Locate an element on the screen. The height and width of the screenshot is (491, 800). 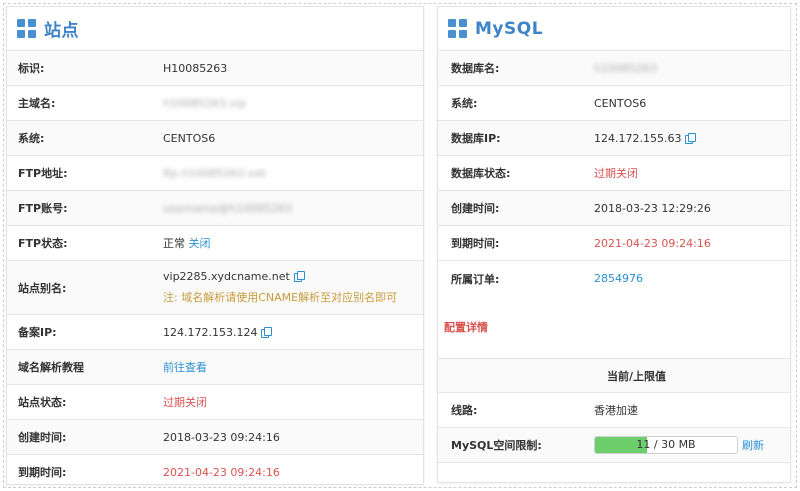
mysql-row-order: 所属订单: 2854976 is located at coordinates (614, 278).